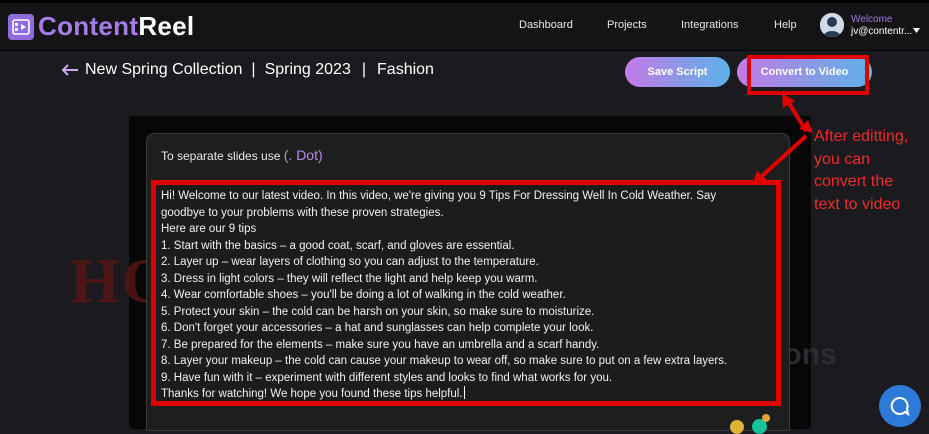 This screenshot has width=929, height=434. I want to click on arrow-to-editor, so click(784, 156).